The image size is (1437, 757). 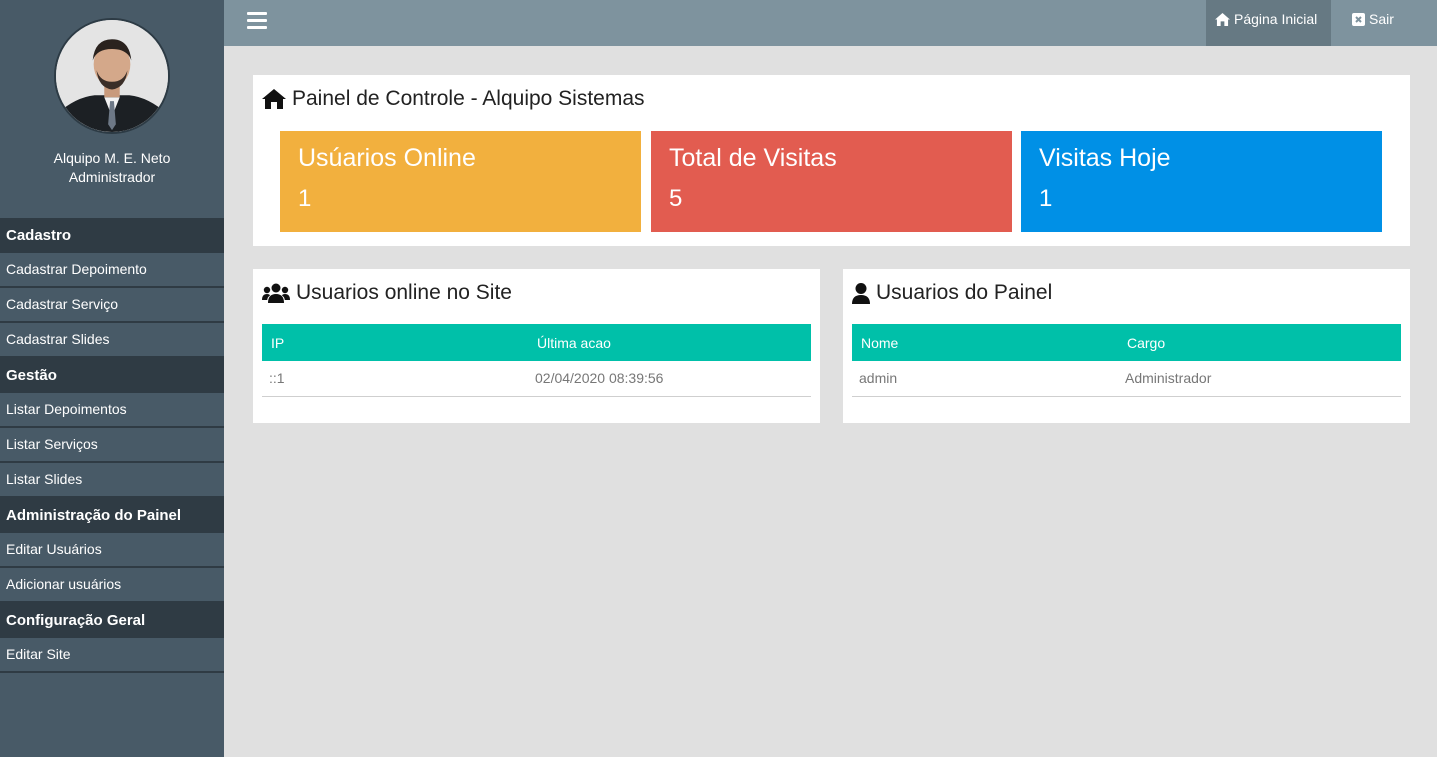 What do you see at coordinates (112, 515) in the screenshot?
I see `menu-header-administracao: Administração do Painel` at bounding box center [112, 515].